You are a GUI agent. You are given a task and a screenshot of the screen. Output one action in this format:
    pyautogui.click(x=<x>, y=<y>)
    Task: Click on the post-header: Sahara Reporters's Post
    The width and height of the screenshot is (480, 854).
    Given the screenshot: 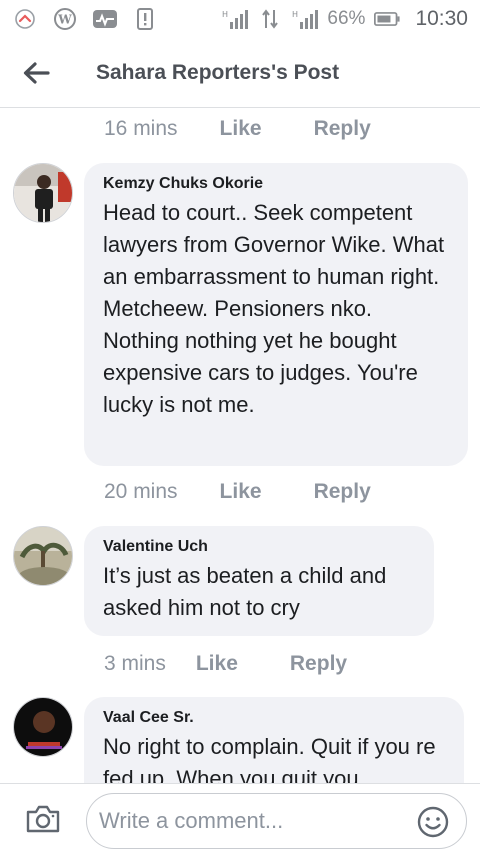 What is the action you would take?
    pyautogui.click(x=240, y=73)
    